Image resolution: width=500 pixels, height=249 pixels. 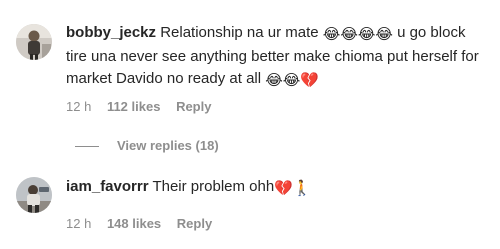 I want to click on comment-username: iam_favorrr, so click(x=107, y=186).